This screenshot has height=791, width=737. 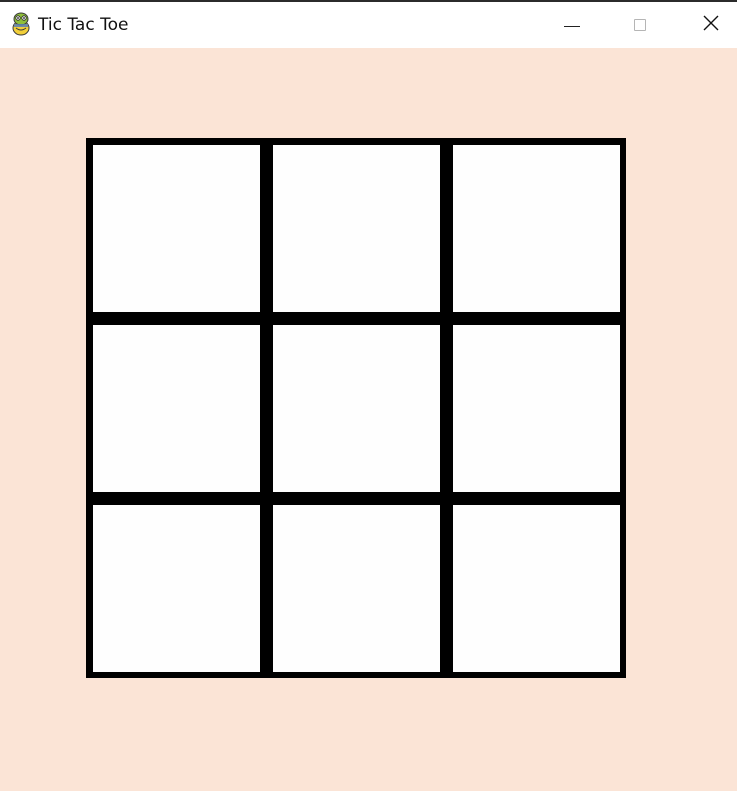 What do you see at coordinates (368, 25) in the screenshot?
I see `title-bar: Tic Tac Toe` at bounding box center [368, 25].